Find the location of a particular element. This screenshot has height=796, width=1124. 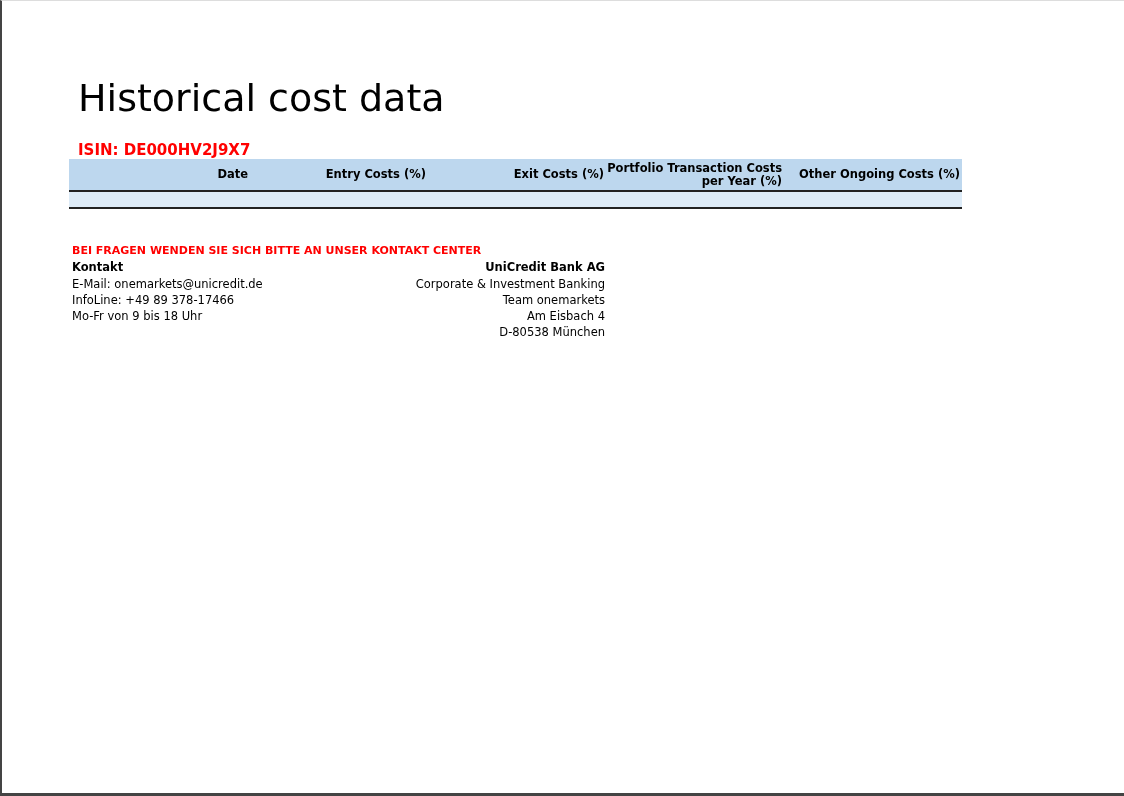

contact-line: Team onemarkets is located at coordinates (553, 300).